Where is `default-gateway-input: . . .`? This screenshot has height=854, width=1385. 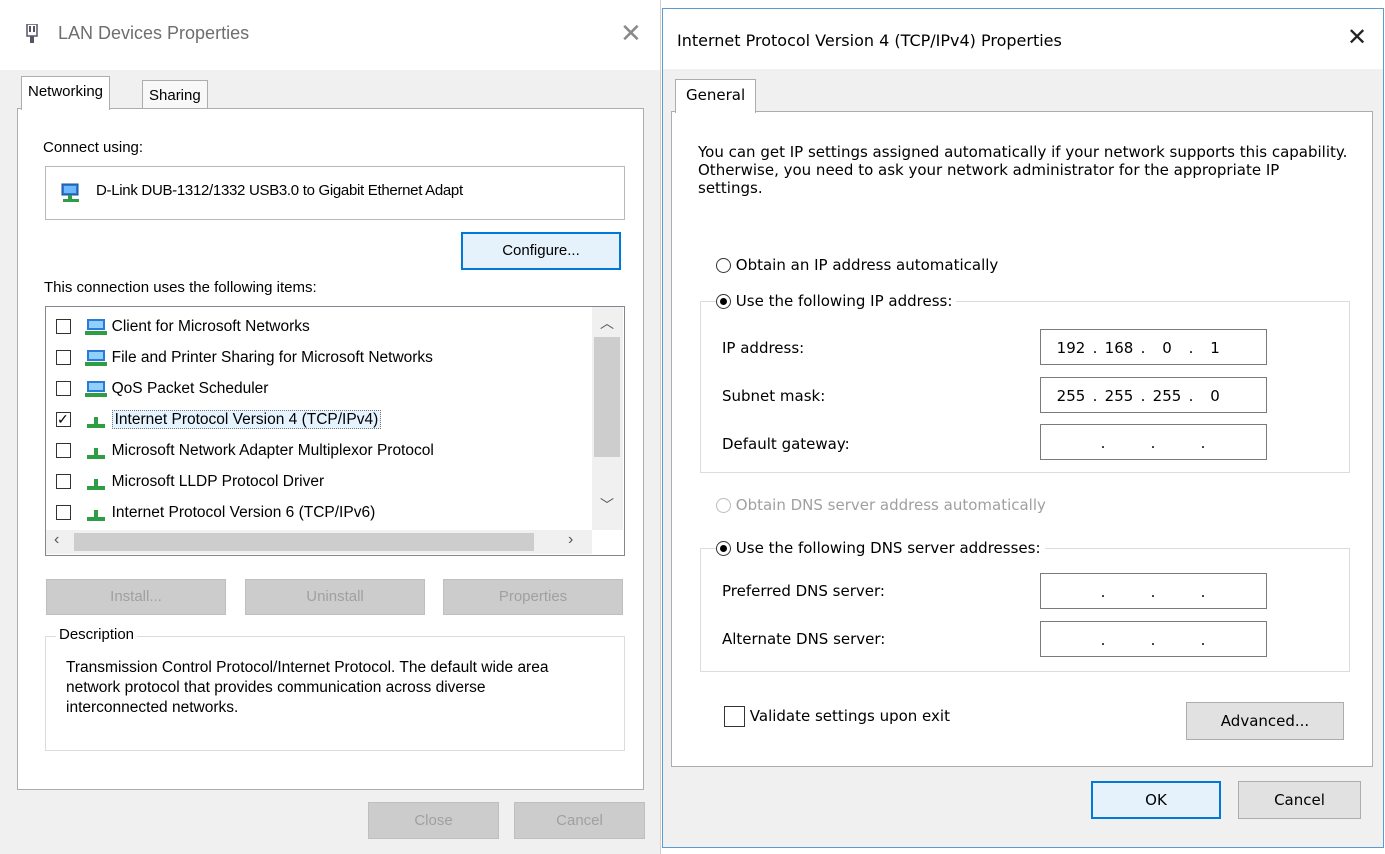
default-gateway-input: . . . is located at coordinates (1153, 442).